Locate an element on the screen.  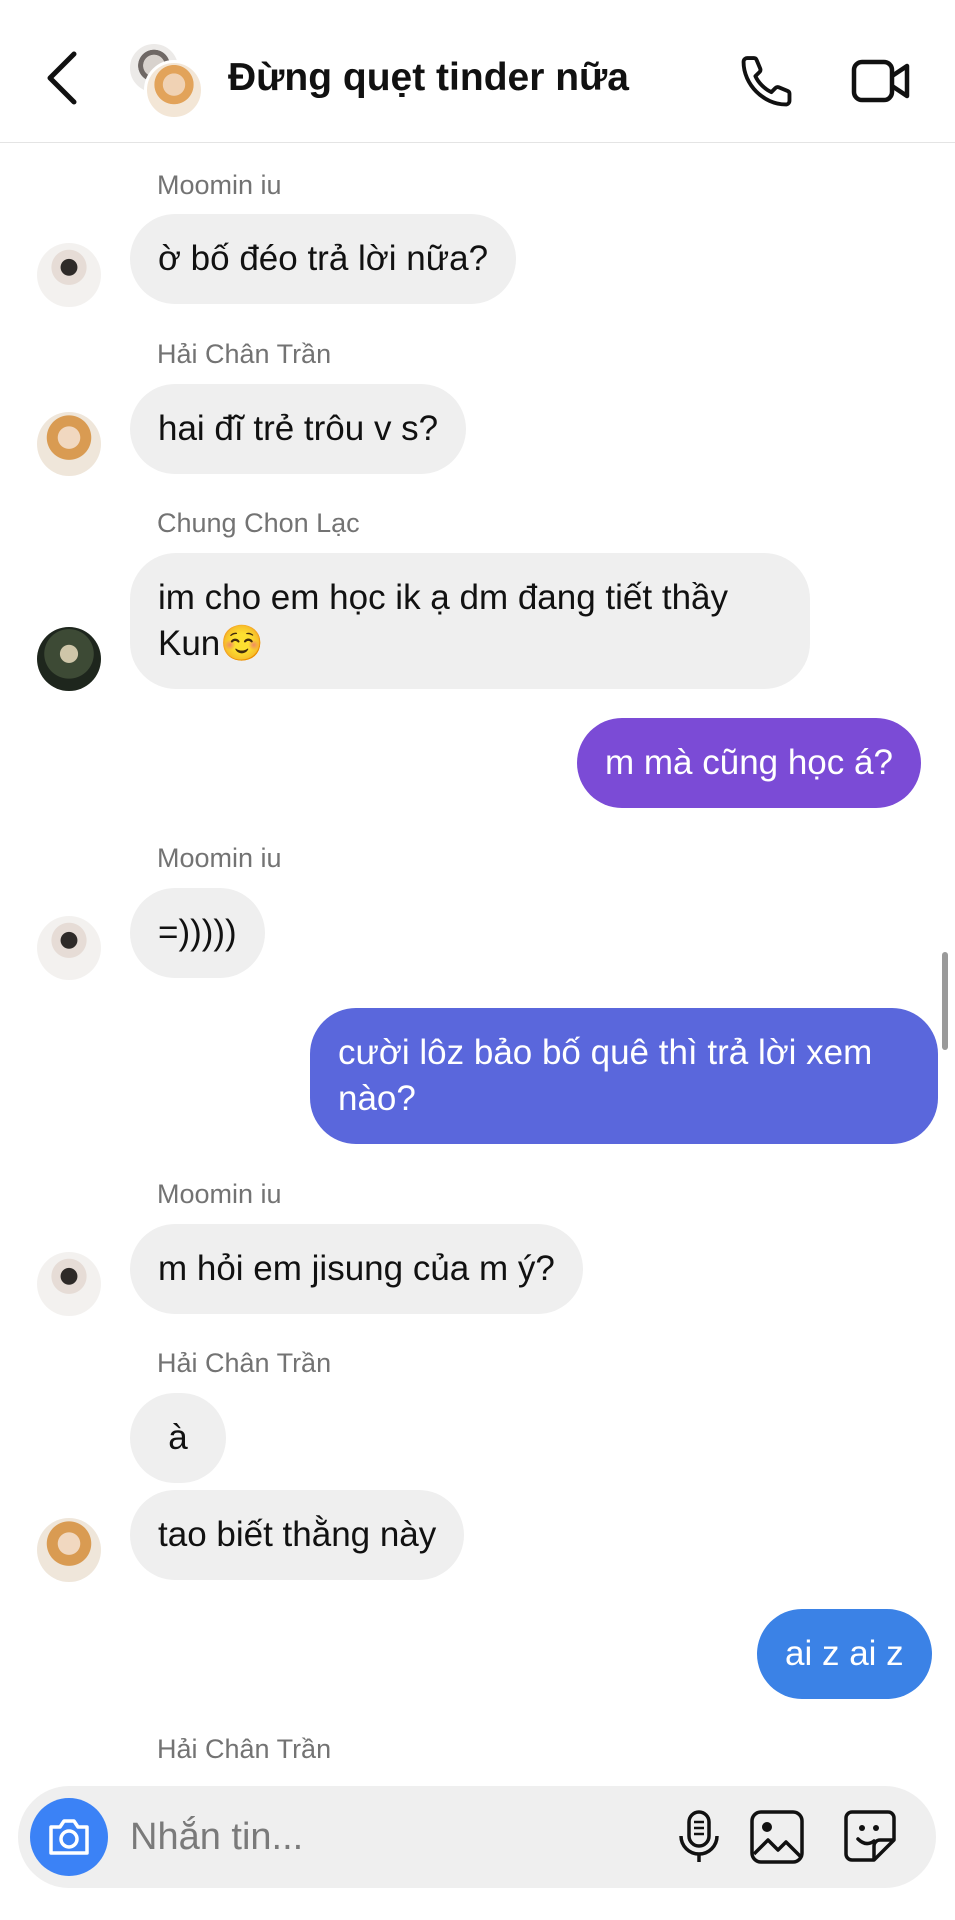
microphone-icon is located at coordinates (699, 1837).